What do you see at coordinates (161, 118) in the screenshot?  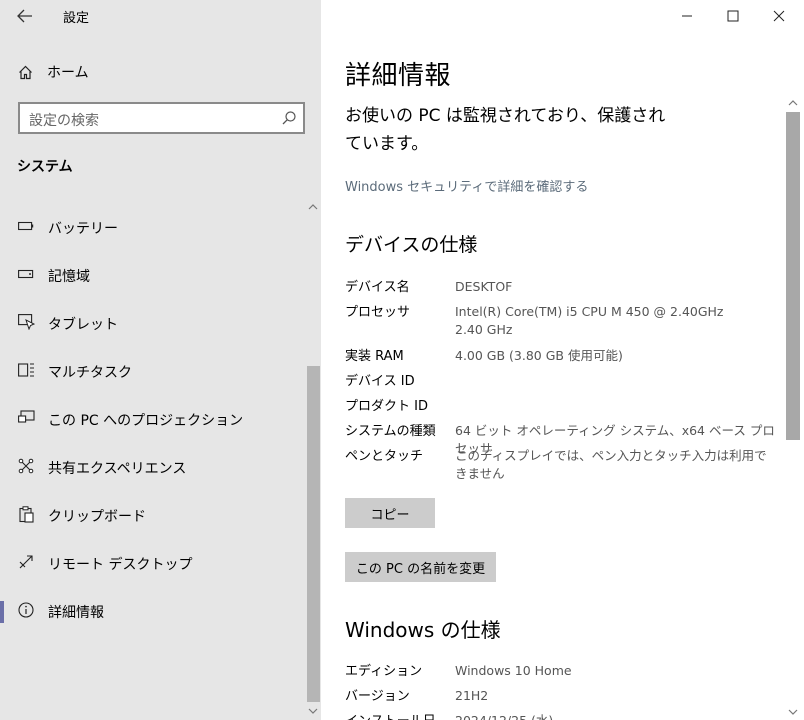 I see `search-box: 設定の検索` at bounding box center [161, 118].